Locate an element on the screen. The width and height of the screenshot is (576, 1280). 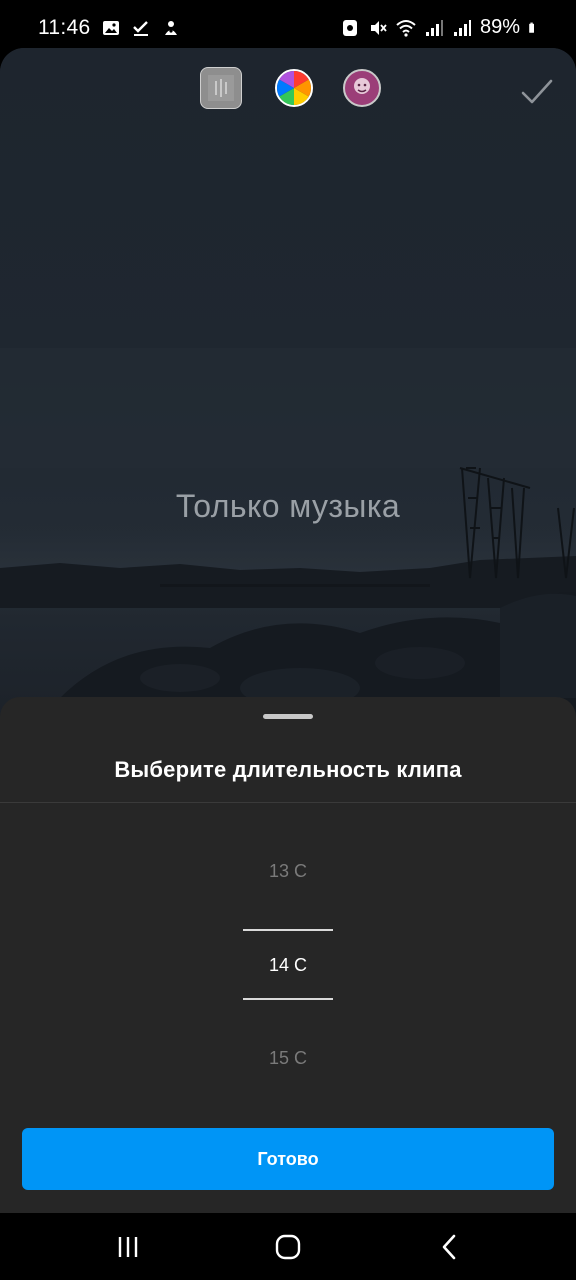
navigation-bar is located at coordinates (288, 1246).